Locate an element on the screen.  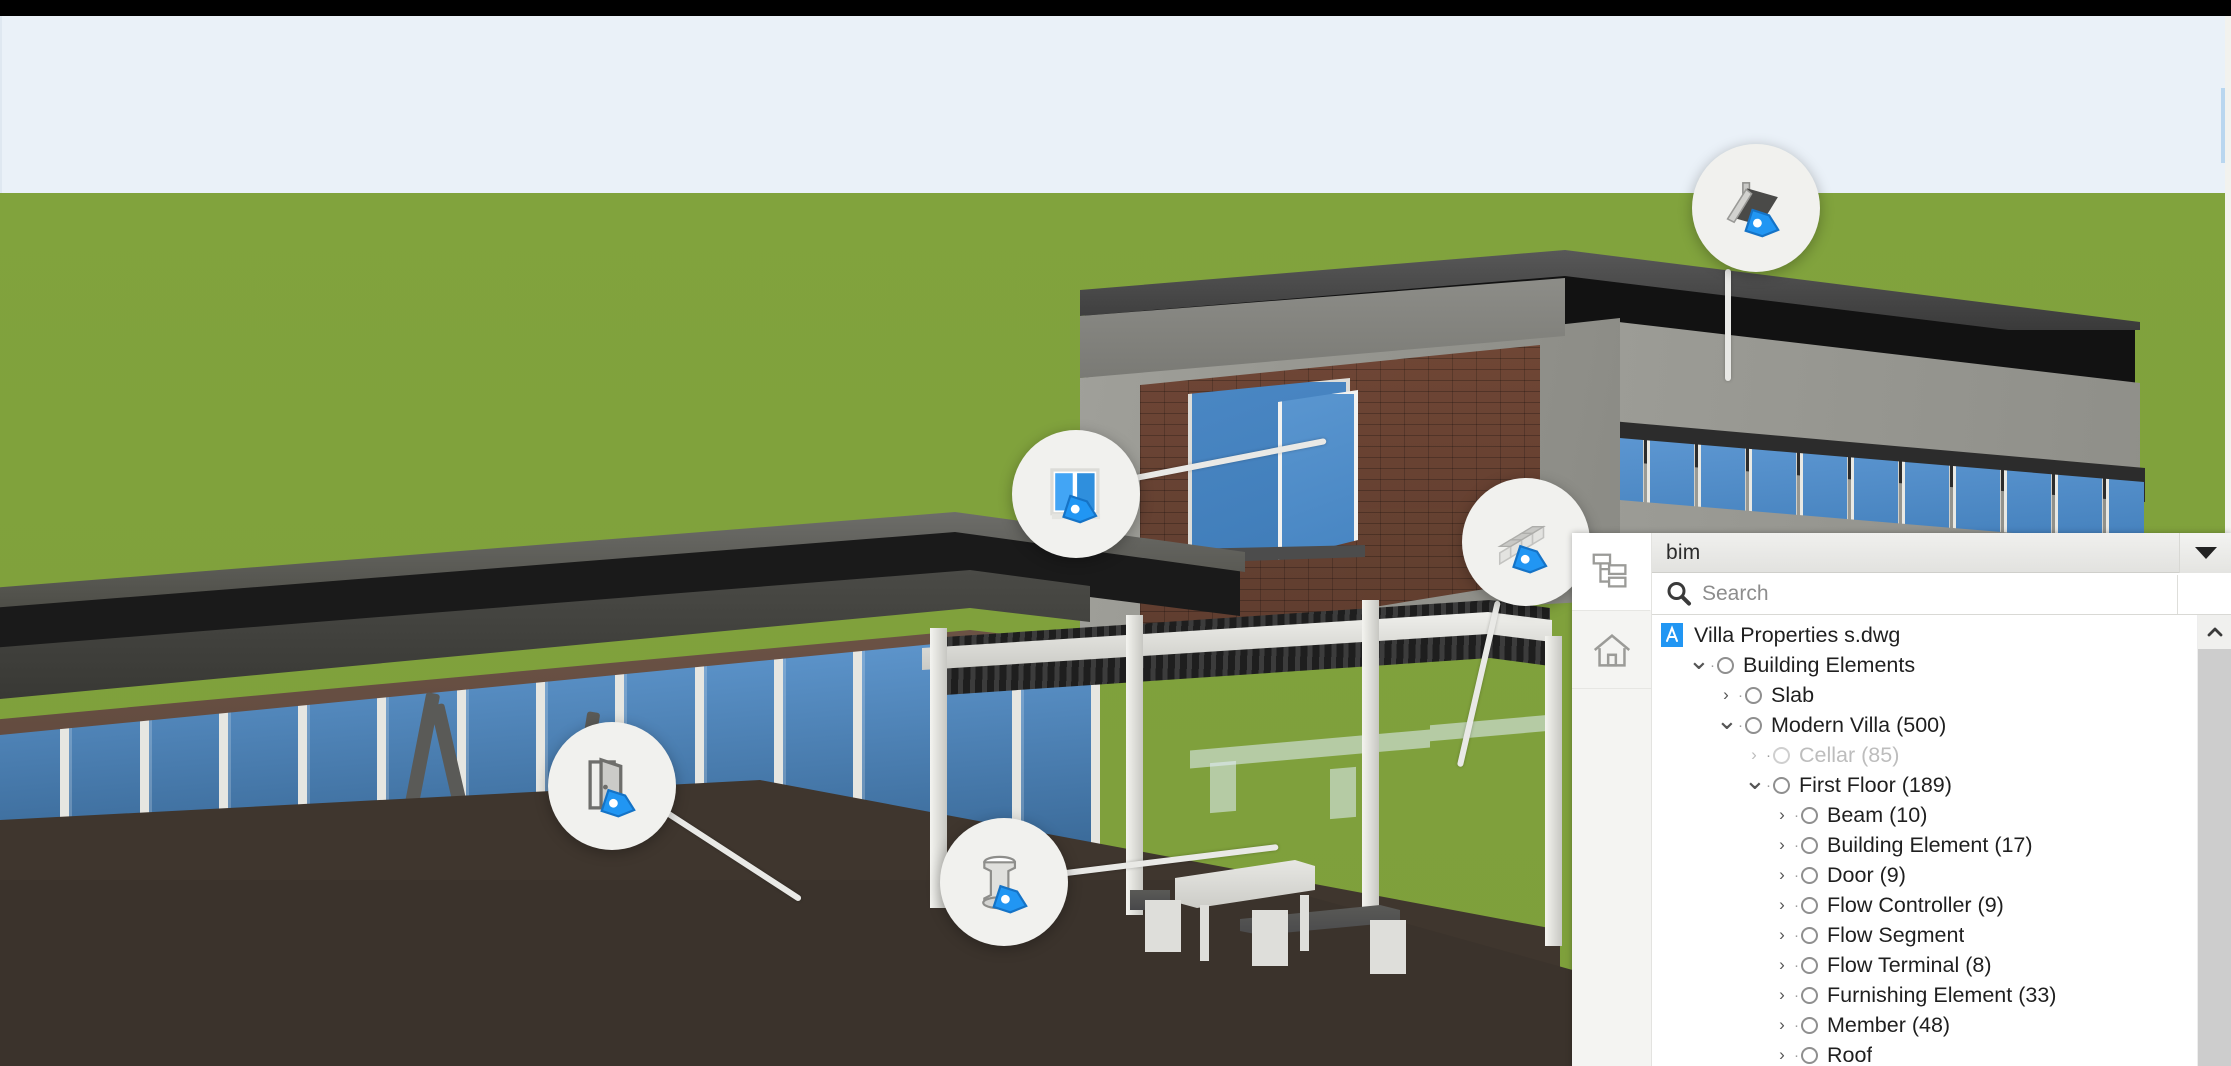
tree-row: › · Member (48) is located at coordinates (1924, 1025).